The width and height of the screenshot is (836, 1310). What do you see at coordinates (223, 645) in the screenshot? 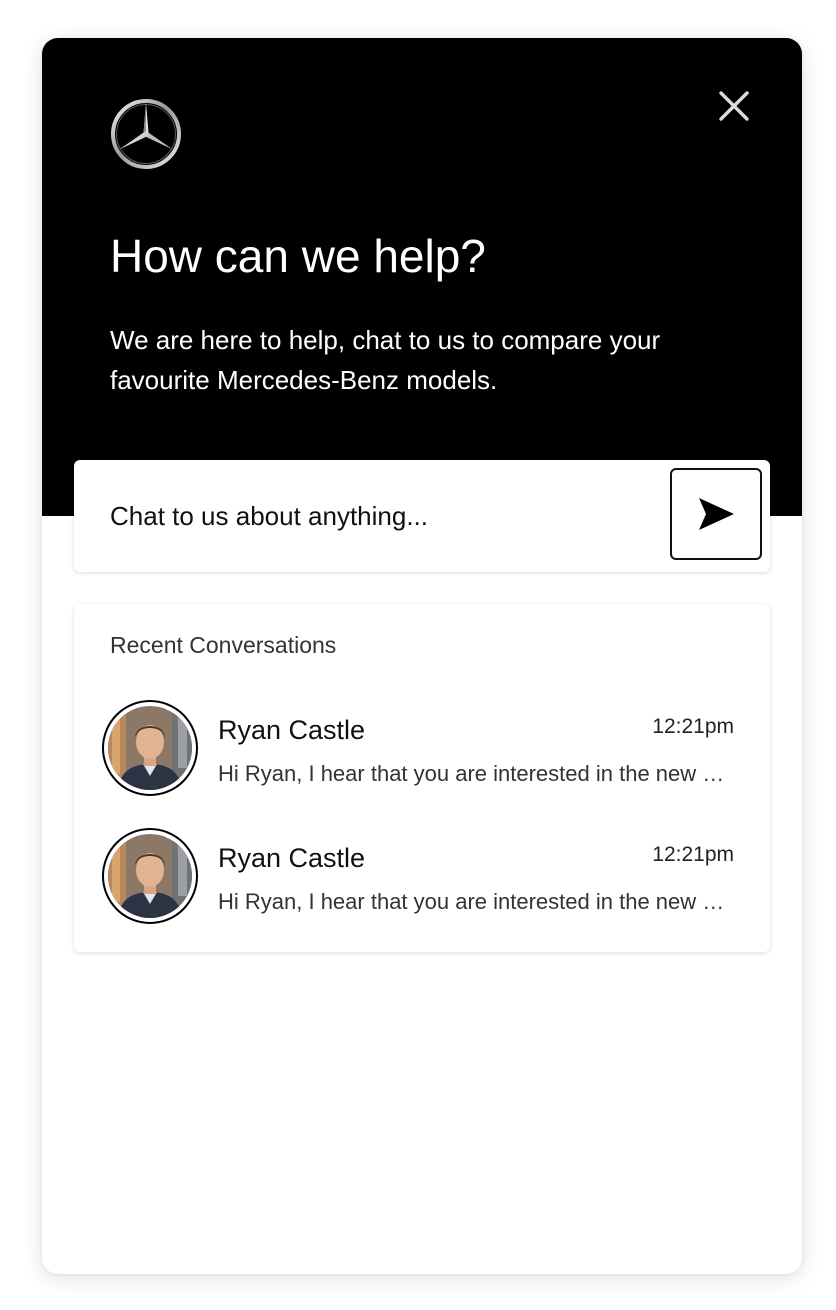
I see `recent-conversations-heading: Recent Conversations` at bounding box center [223, 645].